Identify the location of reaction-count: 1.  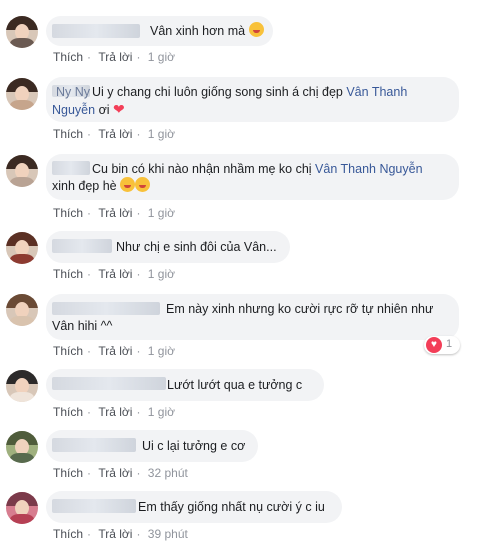
(449, 344).